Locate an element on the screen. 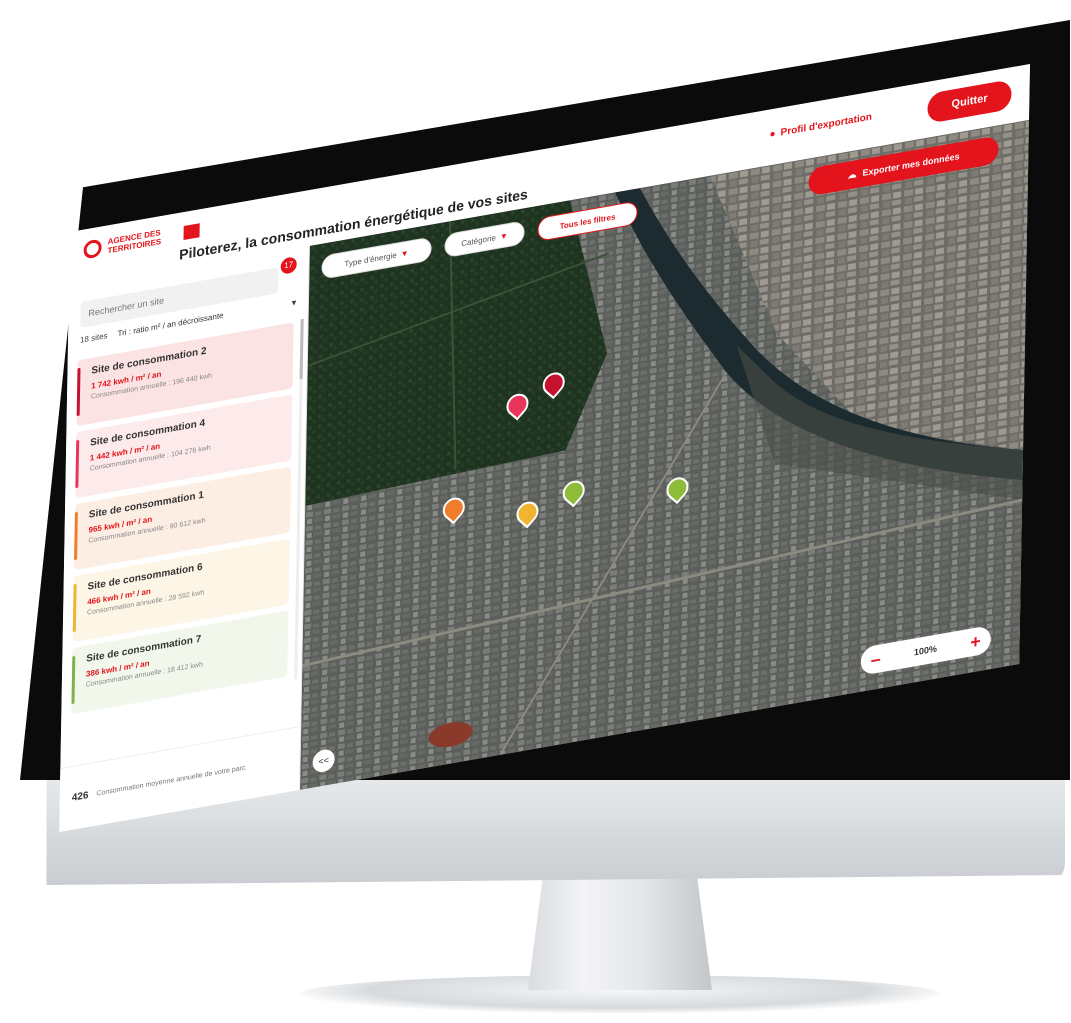 The image size is (1071, 1023). flag-icon is located at coordinates (191, 232).